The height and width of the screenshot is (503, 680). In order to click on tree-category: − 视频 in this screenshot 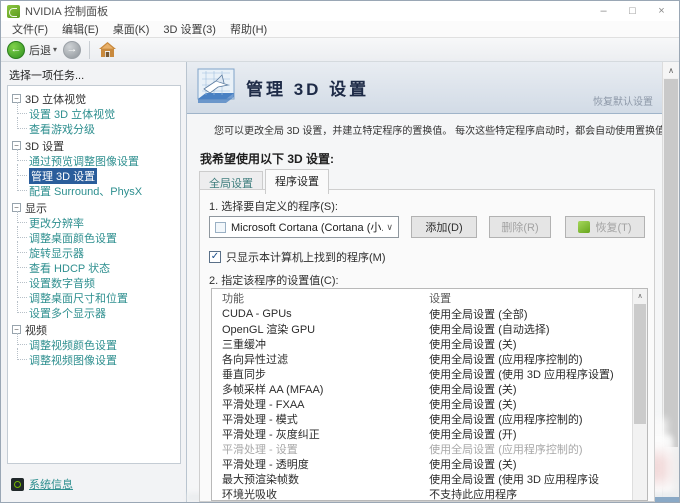, I will do `click(94, 329)`.